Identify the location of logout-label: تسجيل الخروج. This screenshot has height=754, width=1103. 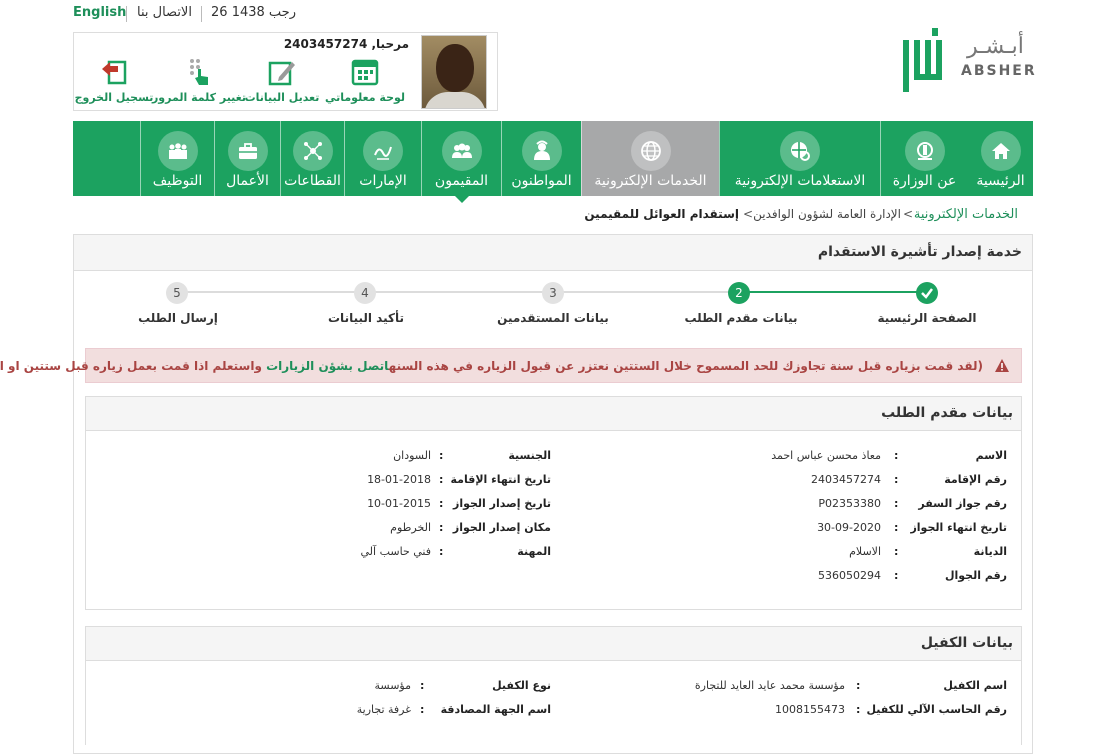
(114, 97).